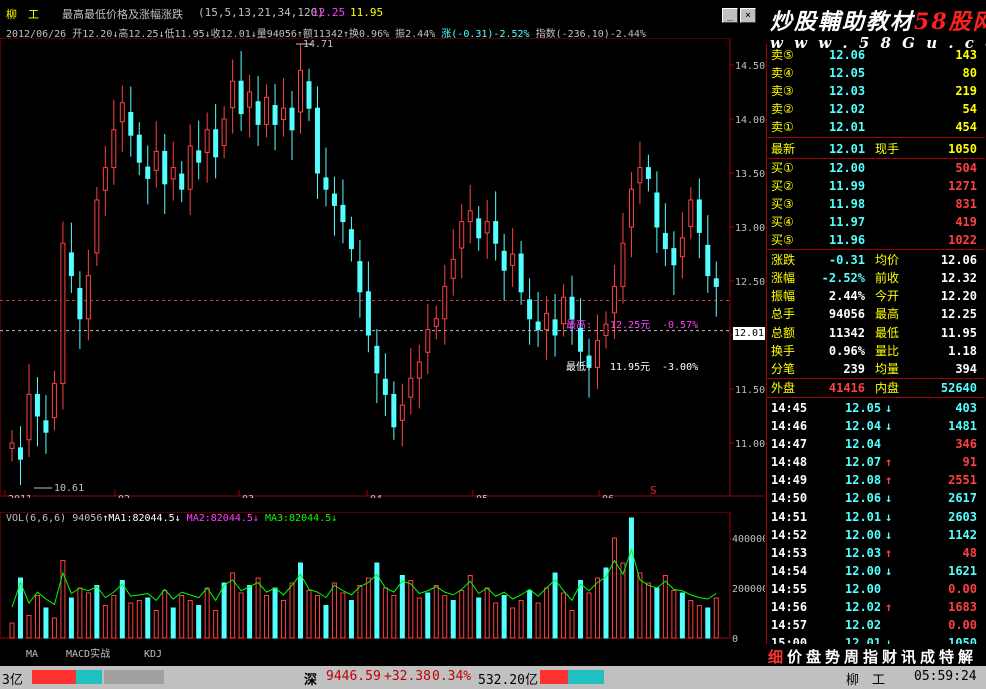 This screenshot has height=689, width=986. What do you see at coordinates (153, 654) in the screenshot?
I see `tab-kdj: KDJ` at bounding box center [153, 654].